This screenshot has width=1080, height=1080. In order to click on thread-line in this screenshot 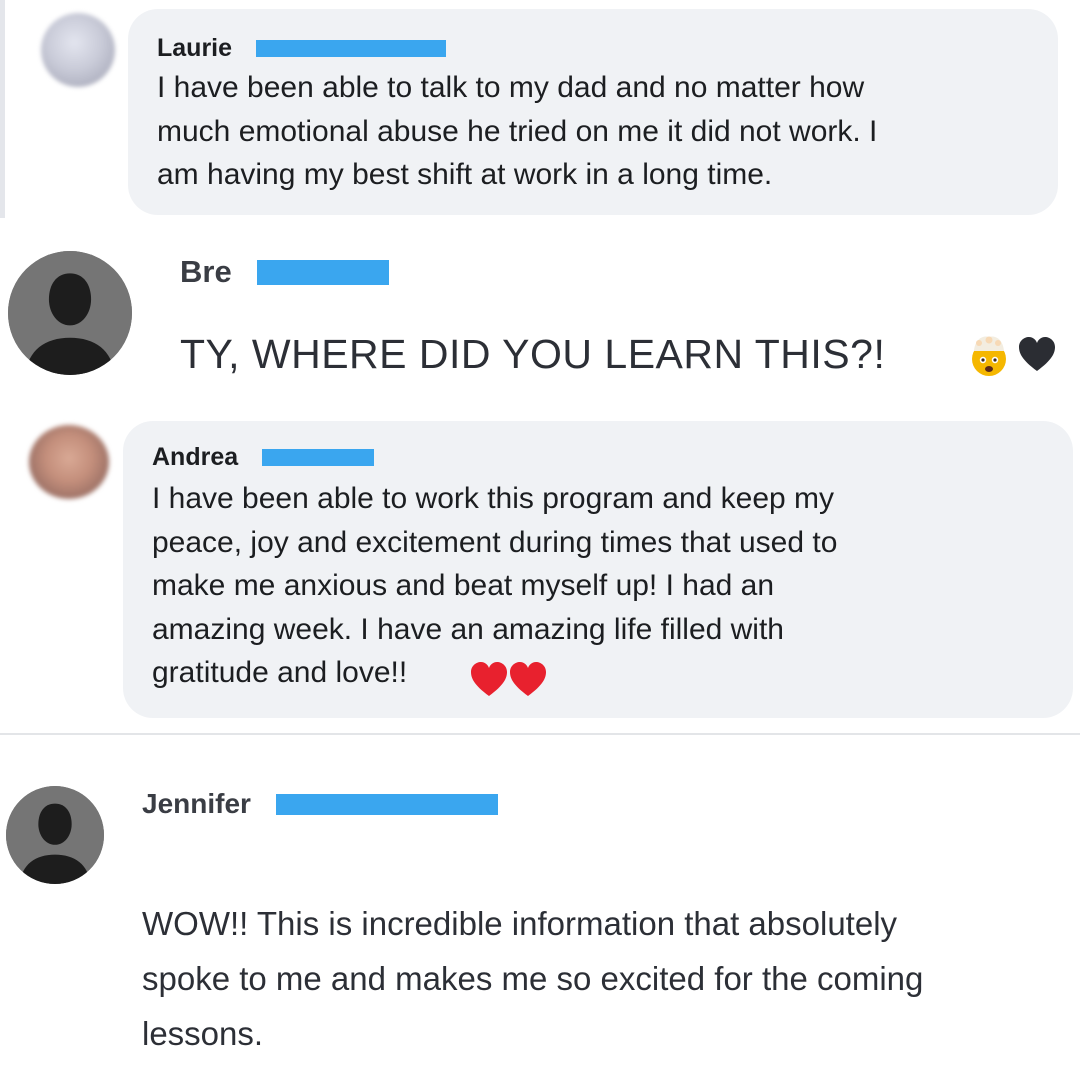, I will do `click(2, 109)`.